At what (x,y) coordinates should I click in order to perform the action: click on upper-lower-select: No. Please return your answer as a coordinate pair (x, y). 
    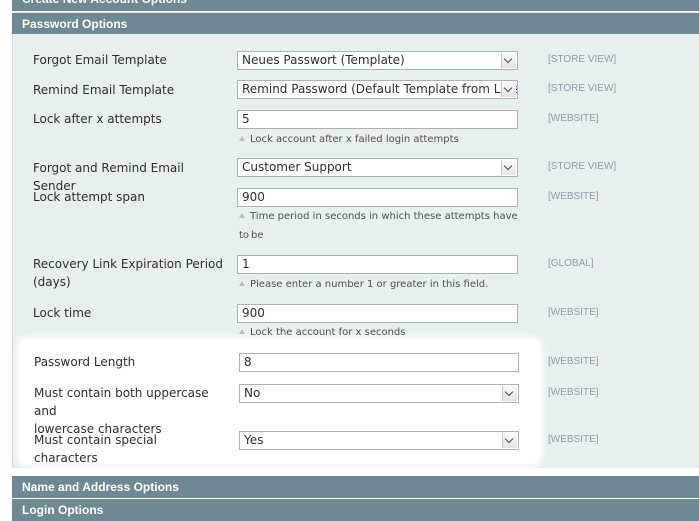
    Looking at the image, I should click on (379, 393).